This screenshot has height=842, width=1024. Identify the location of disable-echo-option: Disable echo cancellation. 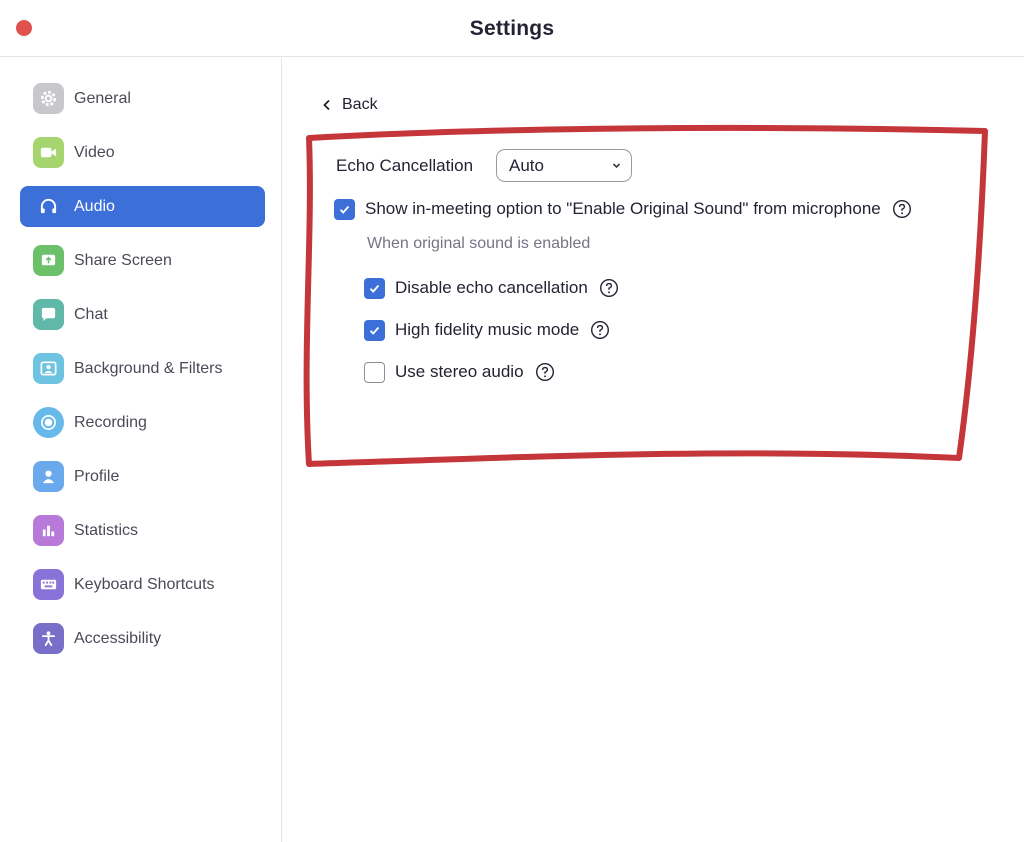
(491, 288).